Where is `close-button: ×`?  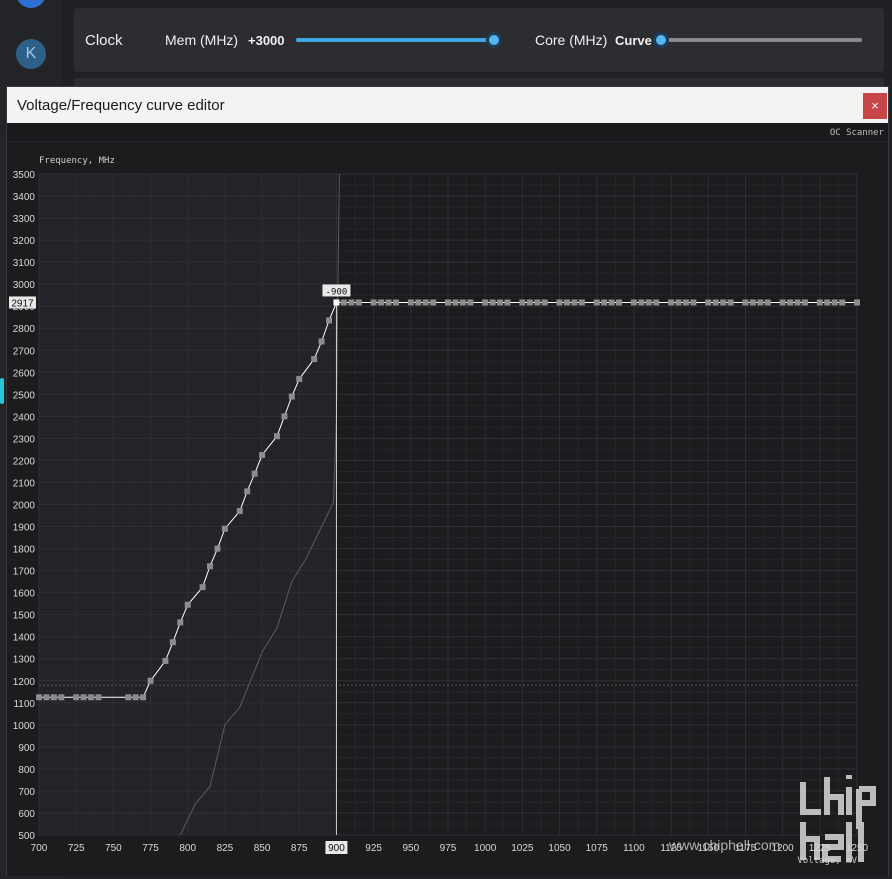 close-button: × is located at coordinates (875, 106).